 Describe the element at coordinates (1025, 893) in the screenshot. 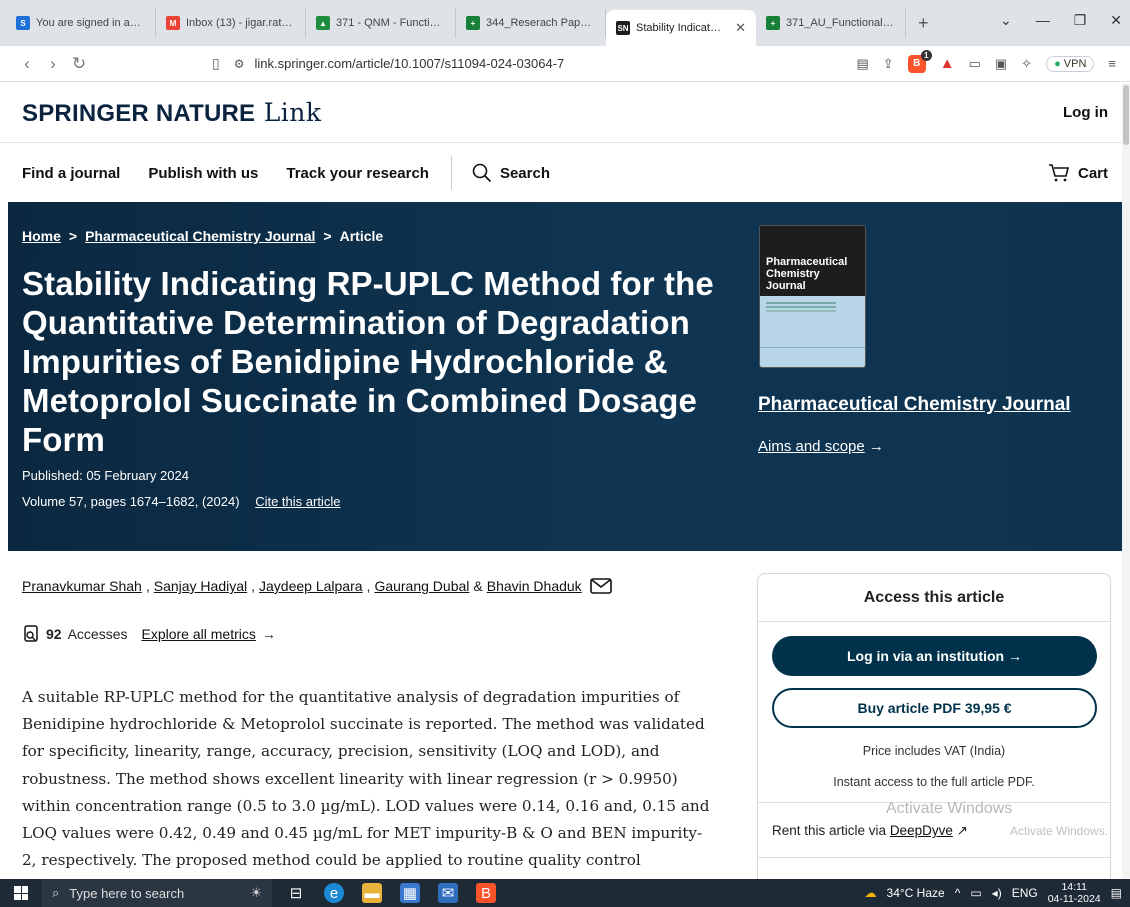

I see `language-indicator: ENG` at that location.